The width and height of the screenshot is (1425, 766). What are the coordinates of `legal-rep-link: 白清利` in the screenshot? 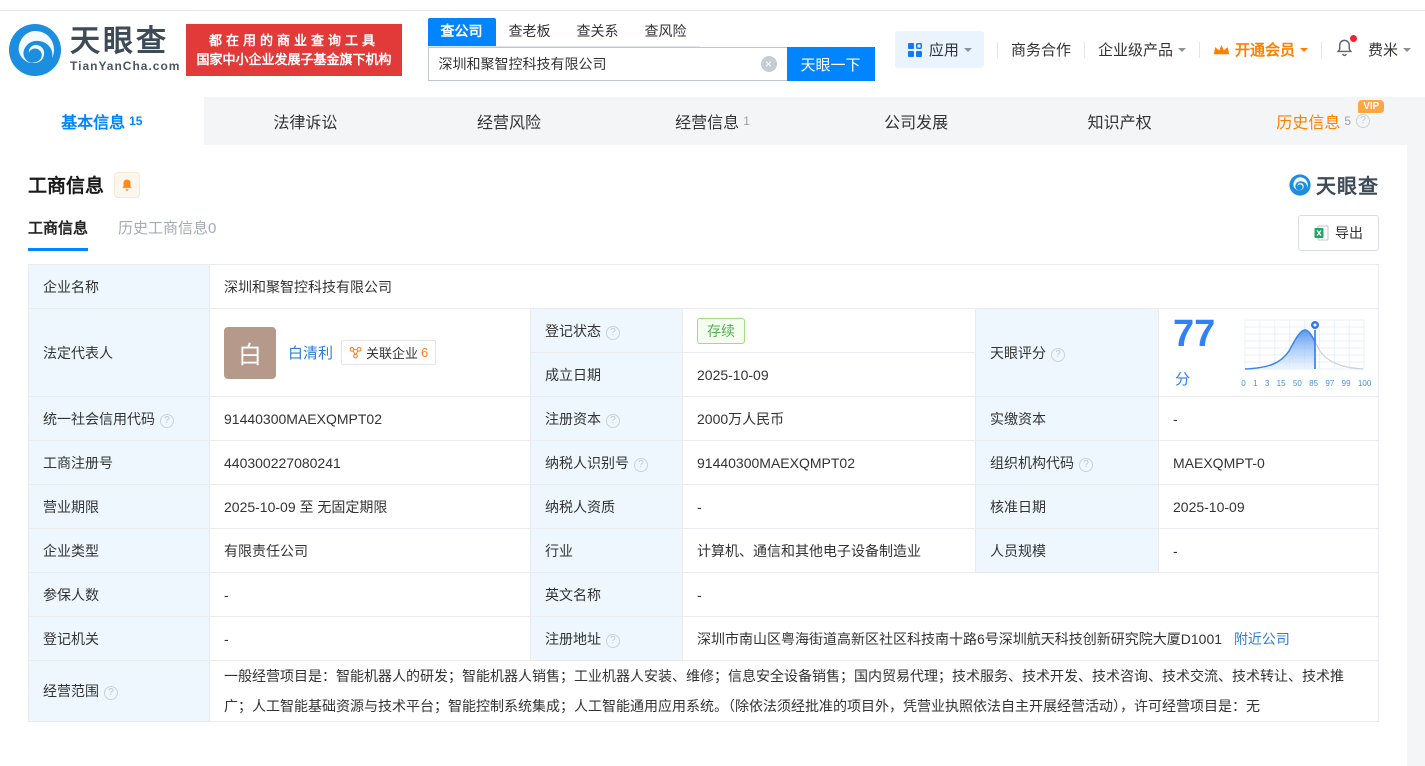 It's located at (310, 352).